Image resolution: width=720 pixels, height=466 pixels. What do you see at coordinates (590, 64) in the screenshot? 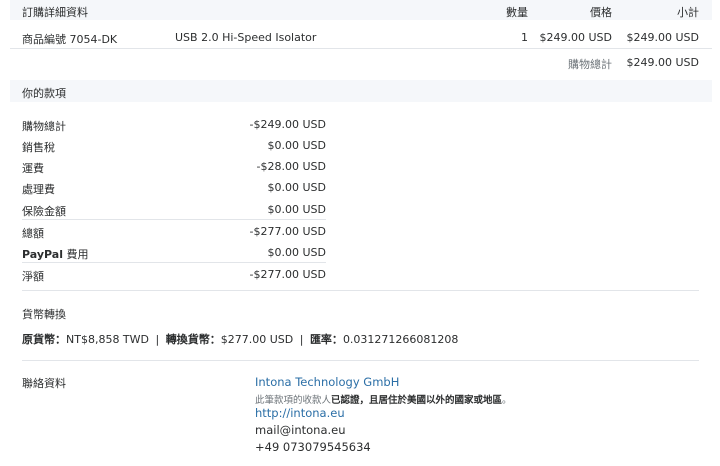
I see `cart-total-label: 購物總計` at bounding box center [590, 64].